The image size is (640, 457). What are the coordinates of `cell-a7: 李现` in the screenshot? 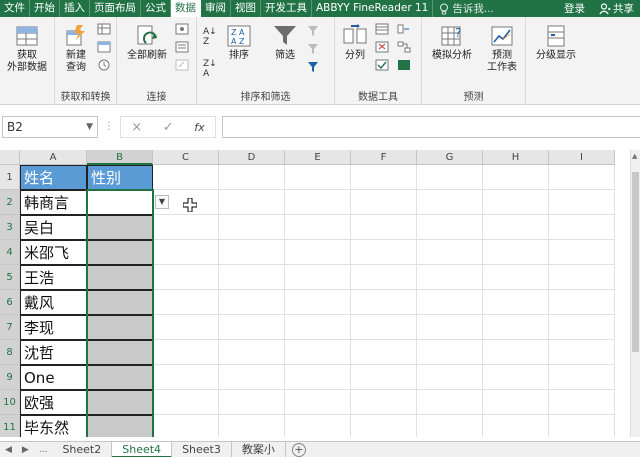 It's located at (53, 327).